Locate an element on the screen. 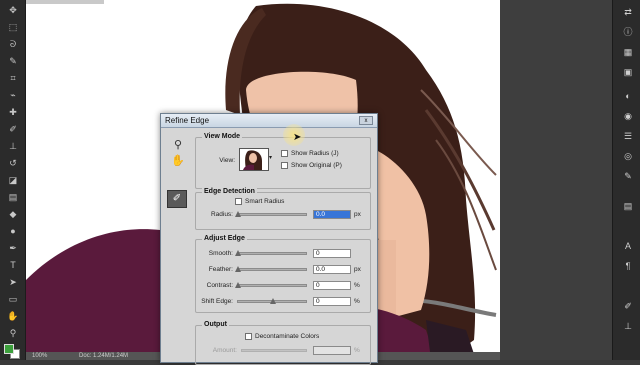 Image resolution: width=640 pixels, height=365 pixels. clone-stamp-tool-icon: ⊥ is located at coordinates (13, 146).